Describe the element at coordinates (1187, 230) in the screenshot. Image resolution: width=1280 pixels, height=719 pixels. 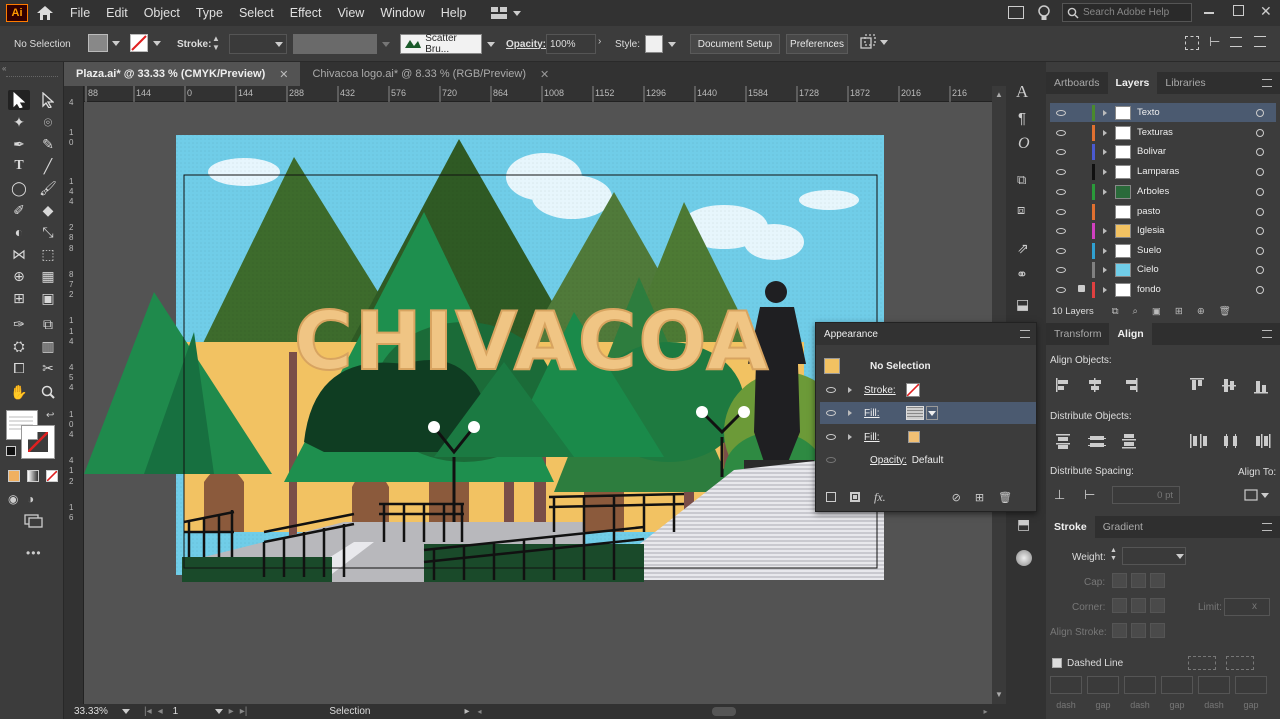
I see `layer-name: Iglesia` at that location.